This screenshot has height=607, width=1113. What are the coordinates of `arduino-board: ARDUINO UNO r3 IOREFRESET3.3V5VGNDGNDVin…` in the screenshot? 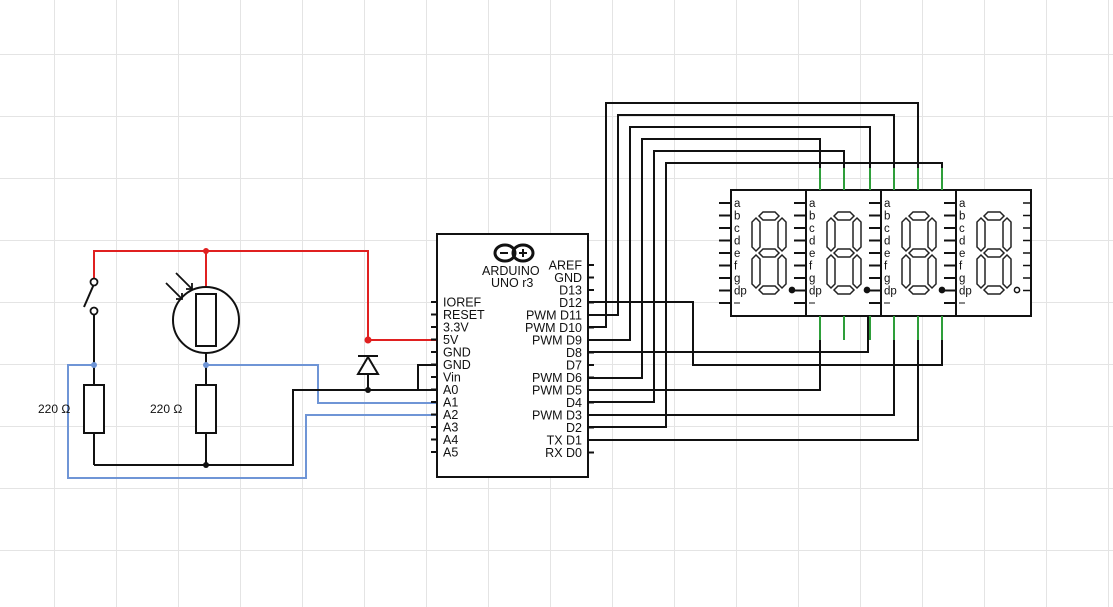 It's located at (512, 355).